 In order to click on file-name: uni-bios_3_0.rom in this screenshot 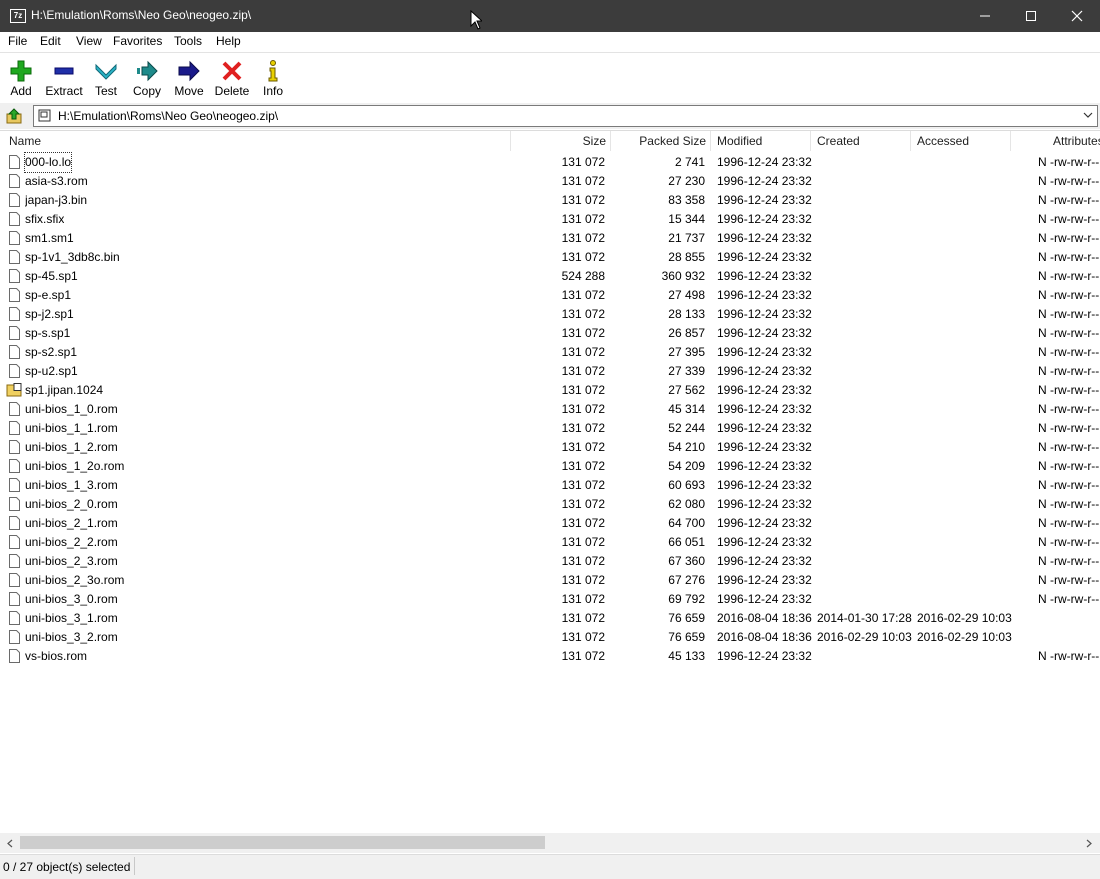, I will do `click(71, 599)`.